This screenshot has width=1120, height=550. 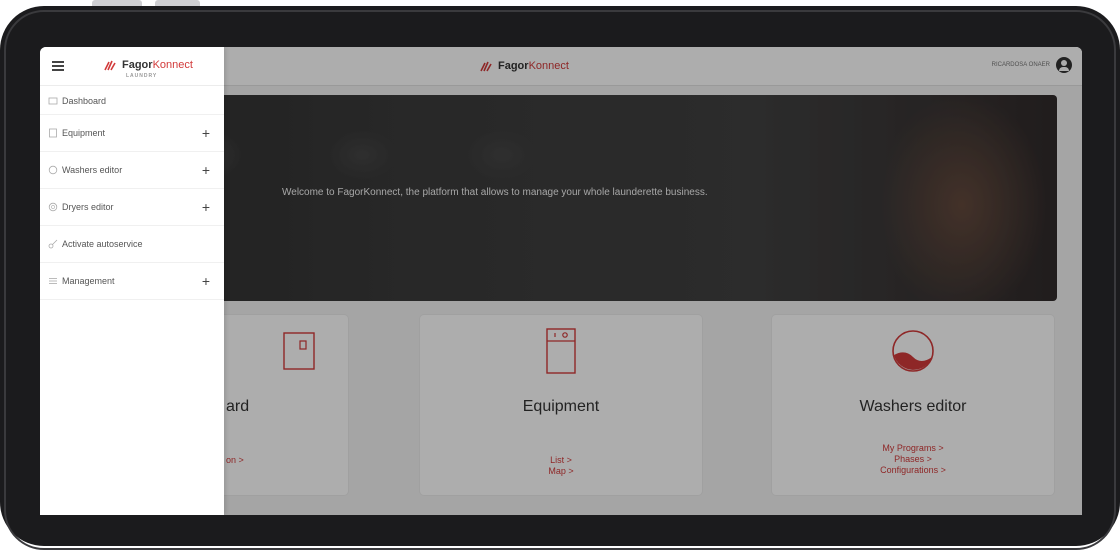 I want to click on sidebar-logo: Fagor Konnect LAUNDRY, so click(x=148, y=69).